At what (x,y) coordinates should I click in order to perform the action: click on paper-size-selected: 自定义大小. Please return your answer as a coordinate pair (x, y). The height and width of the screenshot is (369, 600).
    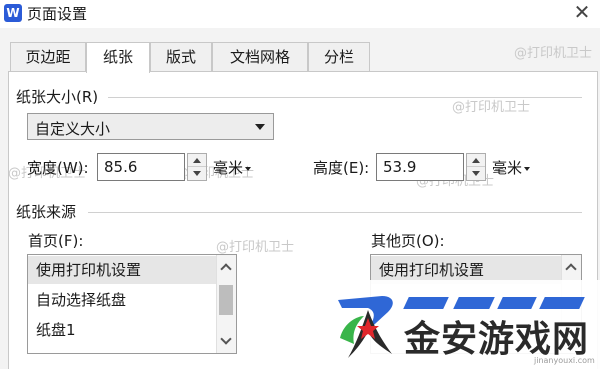
    Looking at the image, I should click on (73, 129).